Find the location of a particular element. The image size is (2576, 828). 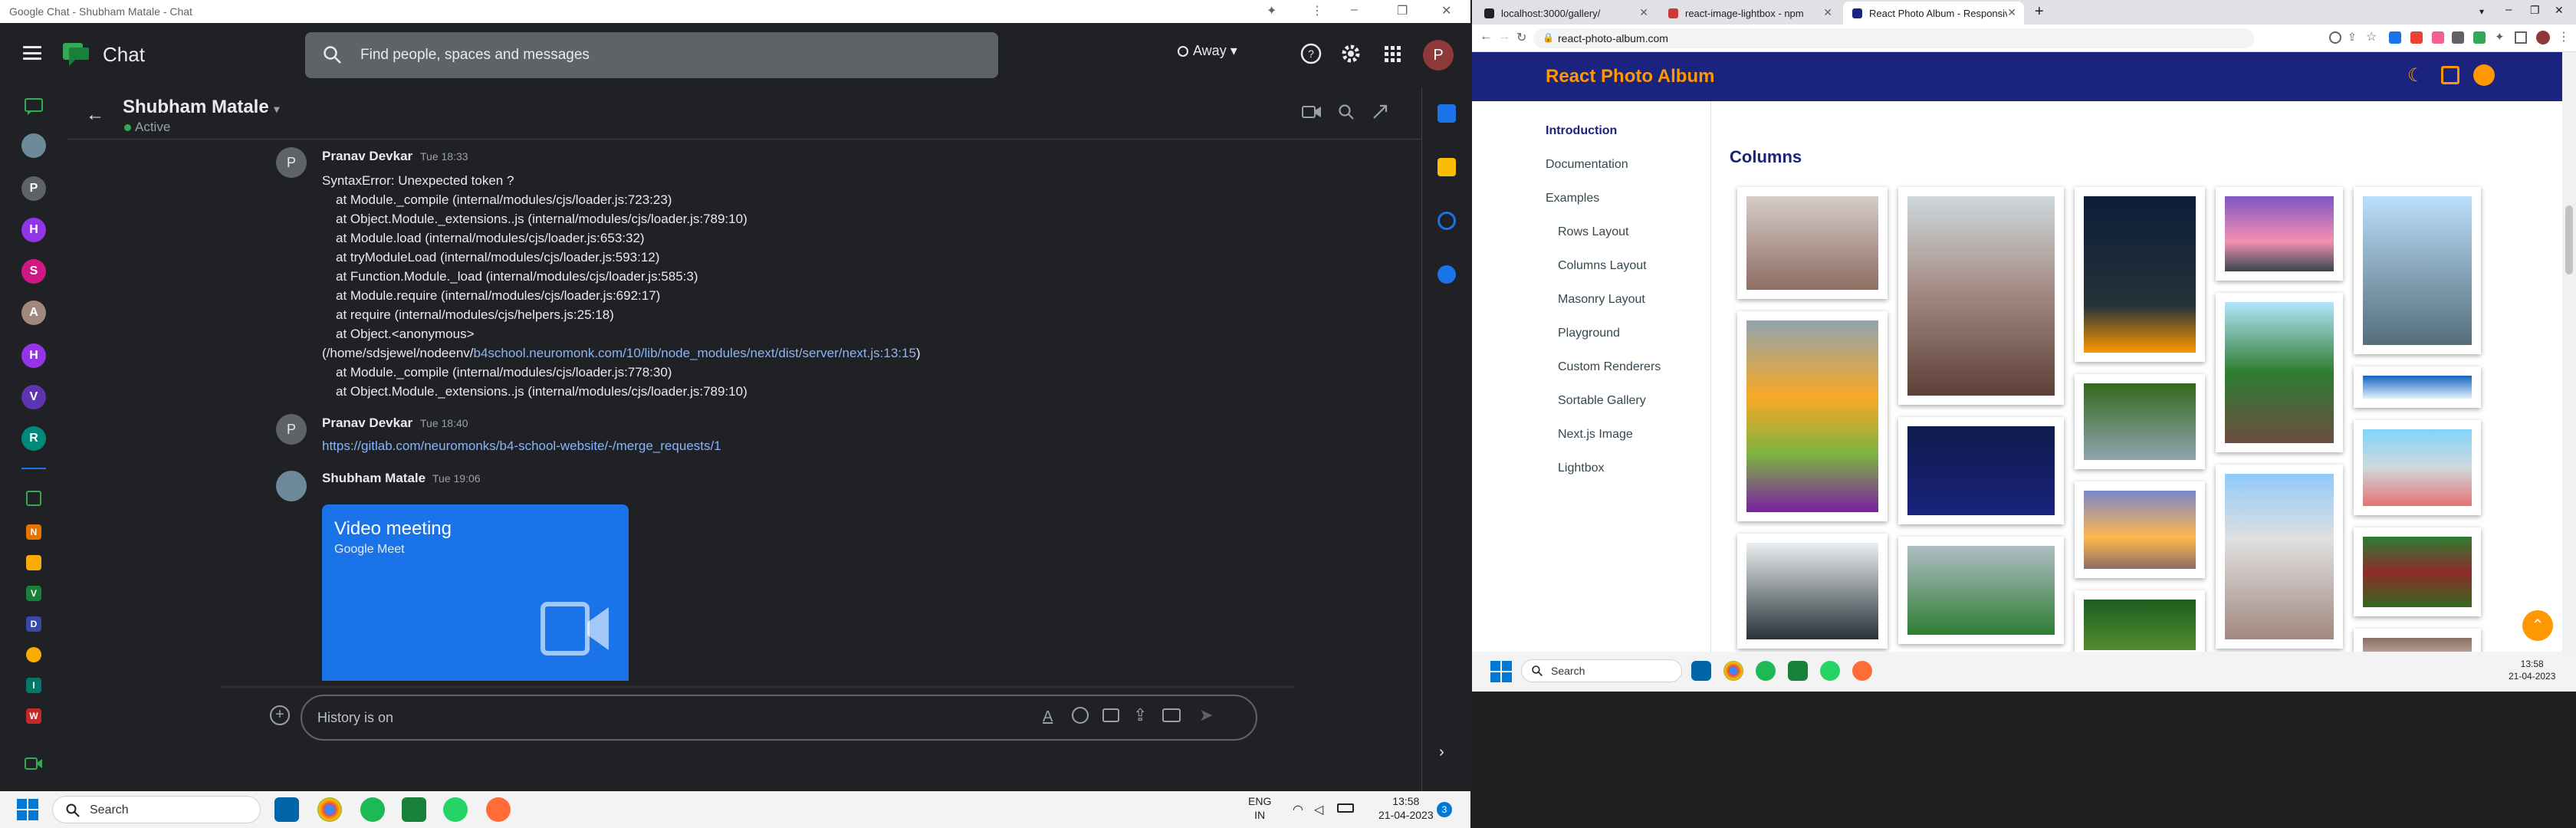

site-title: React Photo Album is located at coordinates (1630, 76).